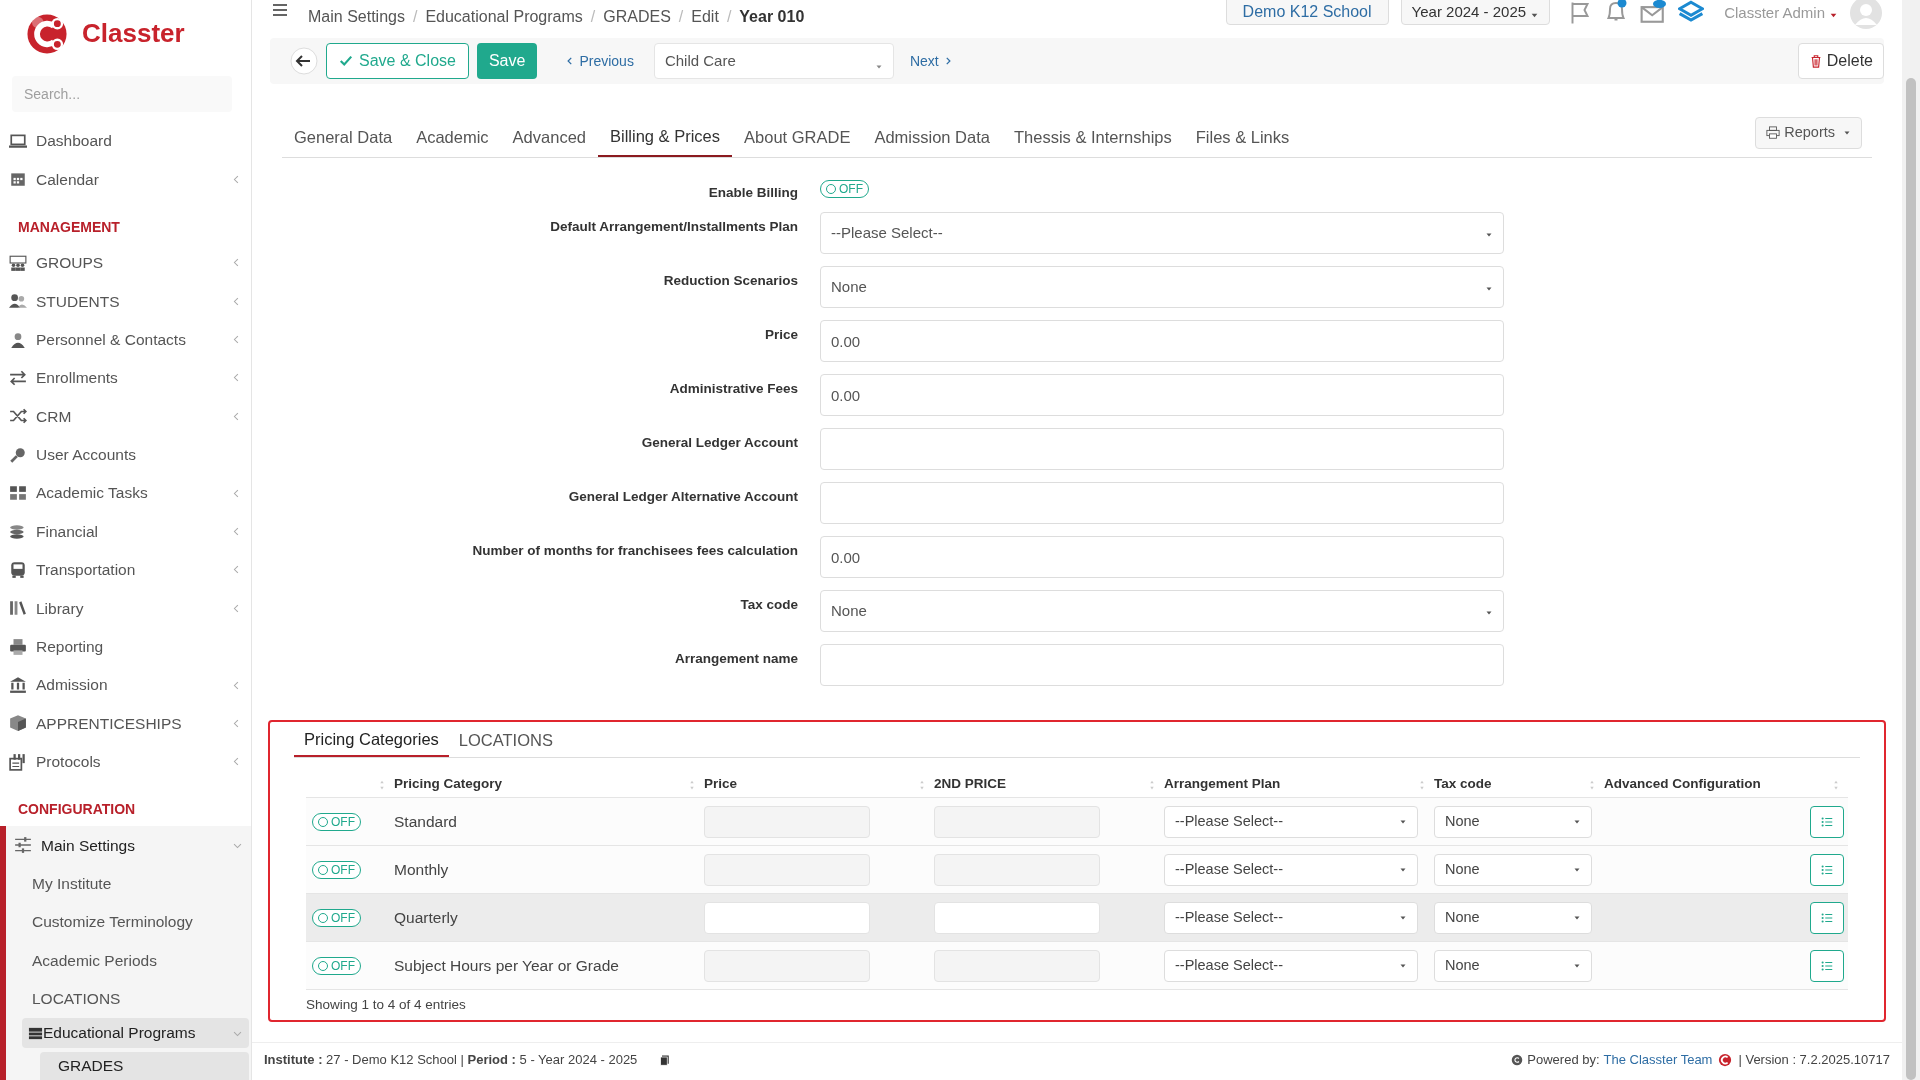 This screenshot has height=1080, width=1920. I want to click on tab: Academic, so click(452, 137).